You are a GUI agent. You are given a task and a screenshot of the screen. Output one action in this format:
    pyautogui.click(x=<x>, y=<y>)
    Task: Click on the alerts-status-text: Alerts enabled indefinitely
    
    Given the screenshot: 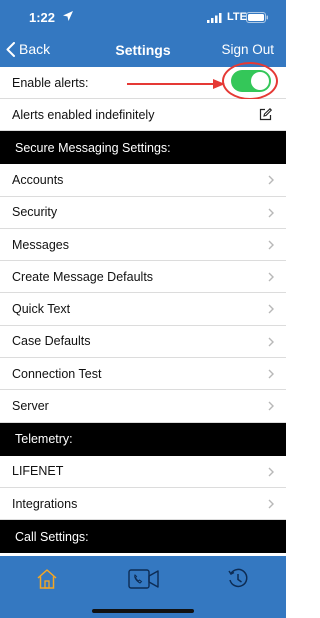 What is the action you would take?
    pyautogui.click(x=83, y=114)
    